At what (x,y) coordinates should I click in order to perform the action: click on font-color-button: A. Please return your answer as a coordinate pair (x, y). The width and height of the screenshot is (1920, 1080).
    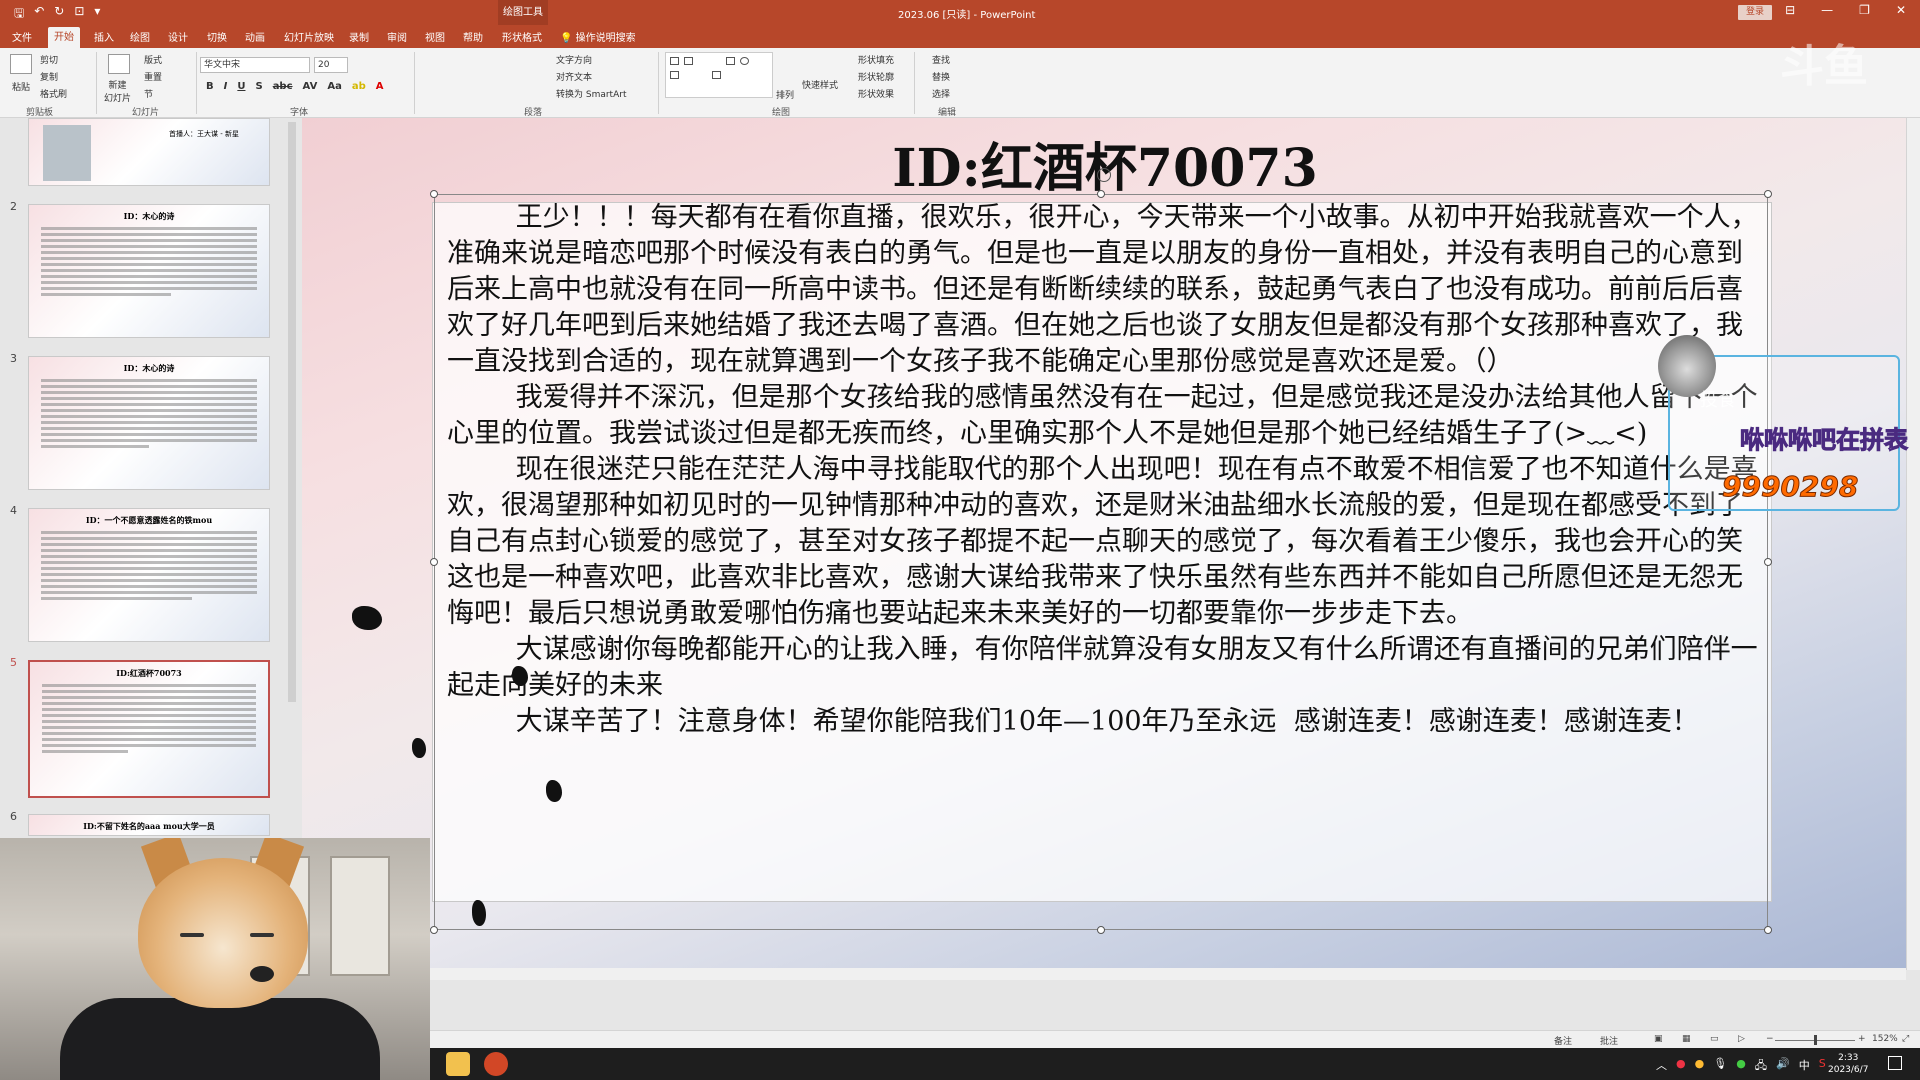
    Looking at the image, I should click on (380, 86).